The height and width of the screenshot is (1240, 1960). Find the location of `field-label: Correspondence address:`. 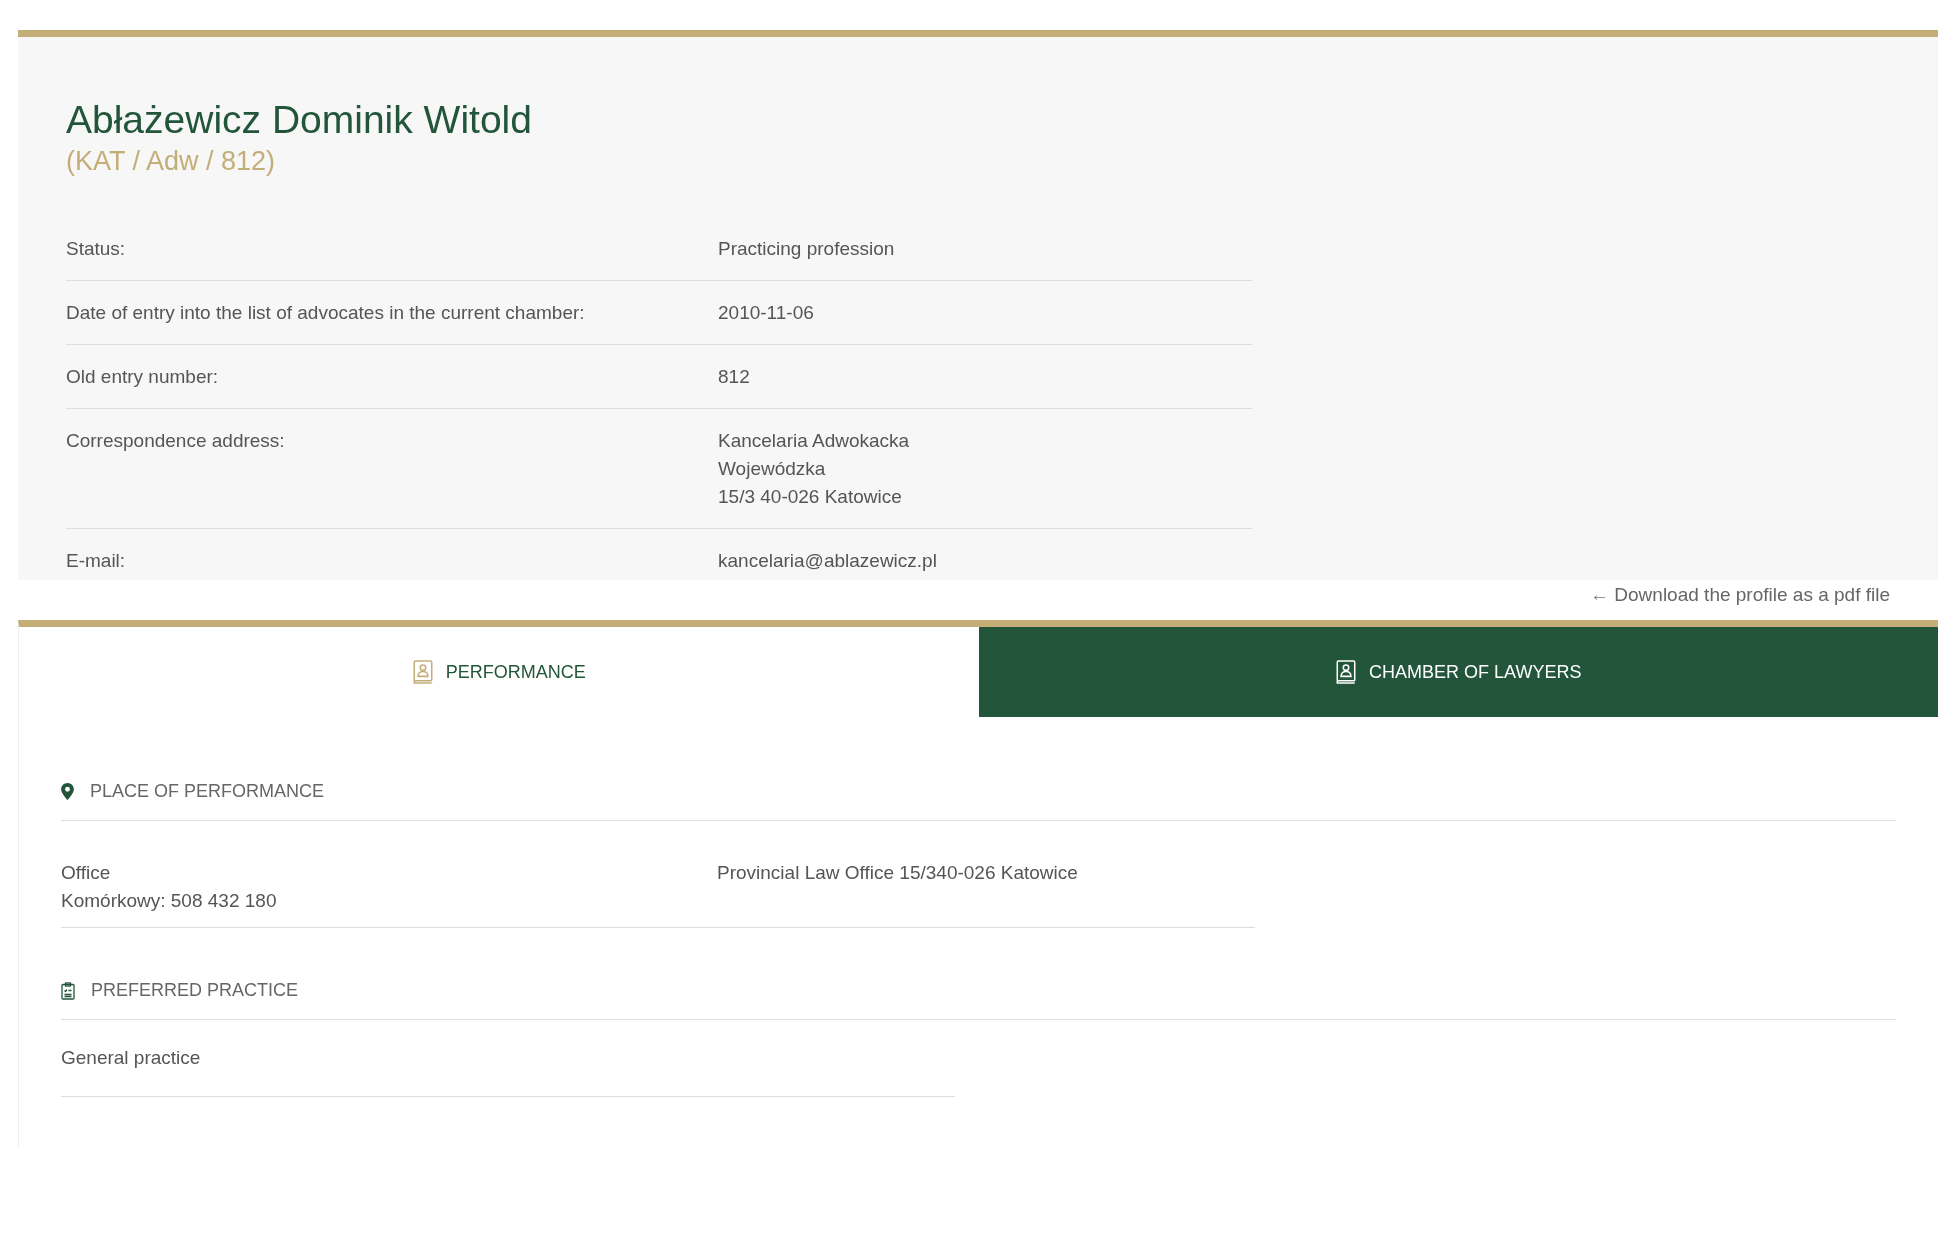

field-label: Correspondence address: is located at coordinates (176, 440).